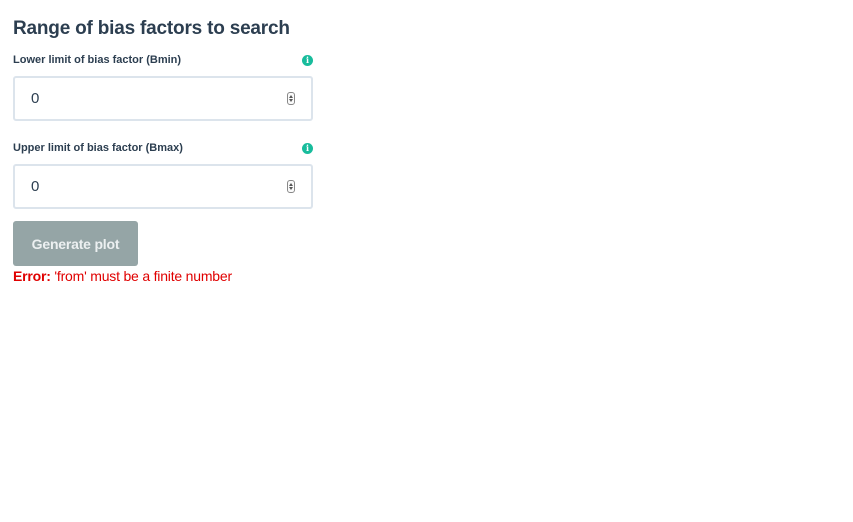 The width and height of the screenshot is (853, 522). Describe the element at coordinates (35, 98) in the screenshot. I see `bmin-value: 0` at that location.